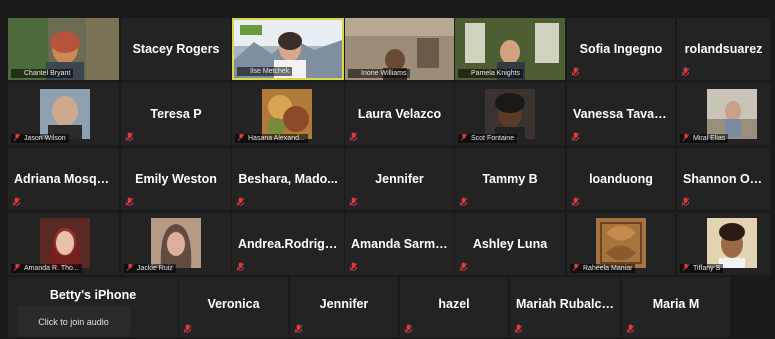 Image resolution: width=775 pixels, height=339 pixels. What do you see at coordinates (63, 49) in the screenshot?
I see `video-tile-chantel-bryant: Chantel Bryant` at bounding box center [63, 49].